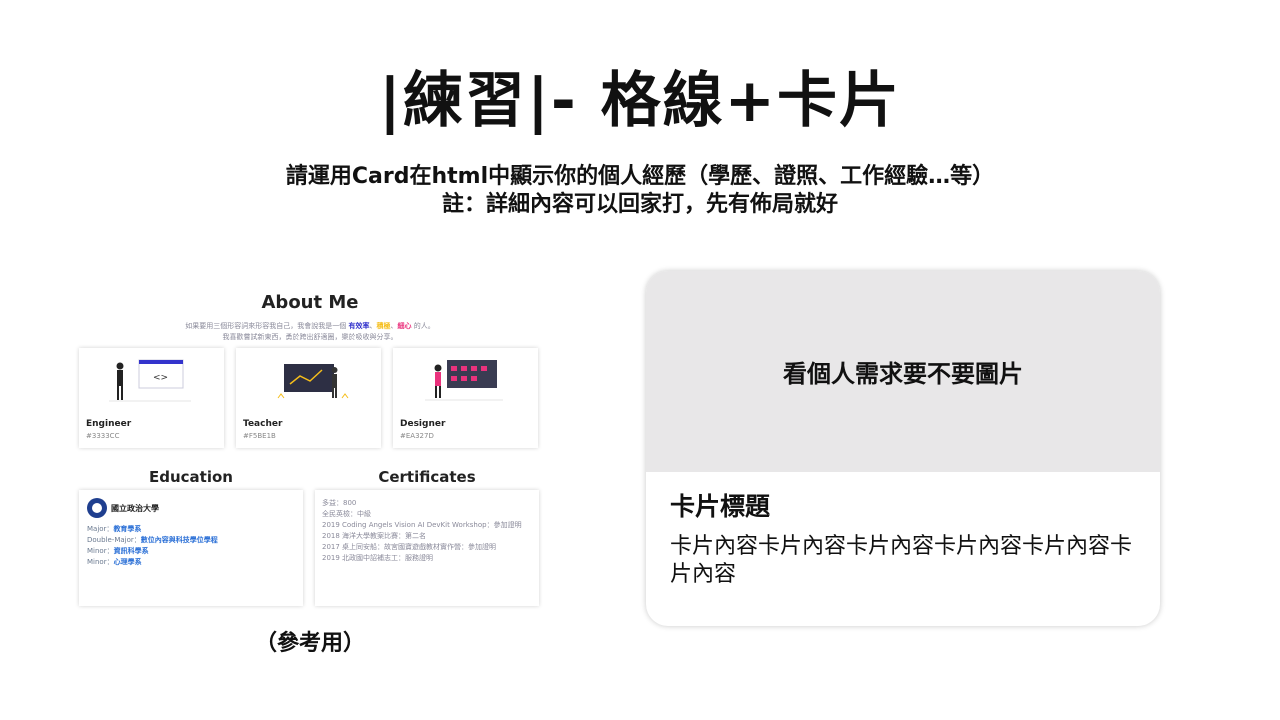  What do you see at coordinates (720, 506) in the screenshot?
I see `card-title: 卡片標題` at bounding box center [720, 506].